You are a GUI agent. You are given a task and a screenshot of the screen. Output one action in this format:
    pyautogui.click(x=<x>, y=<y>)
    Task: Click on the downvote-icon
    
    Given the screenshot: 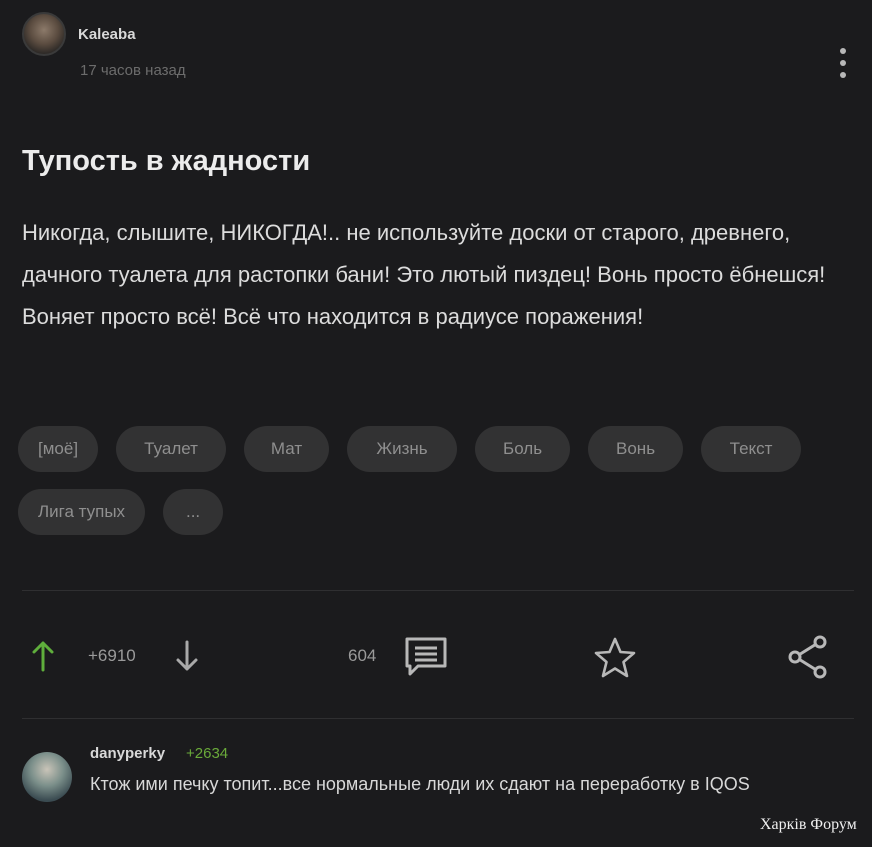 What is the action you would take?
    pyautogui.click(x=187, y=656)
    